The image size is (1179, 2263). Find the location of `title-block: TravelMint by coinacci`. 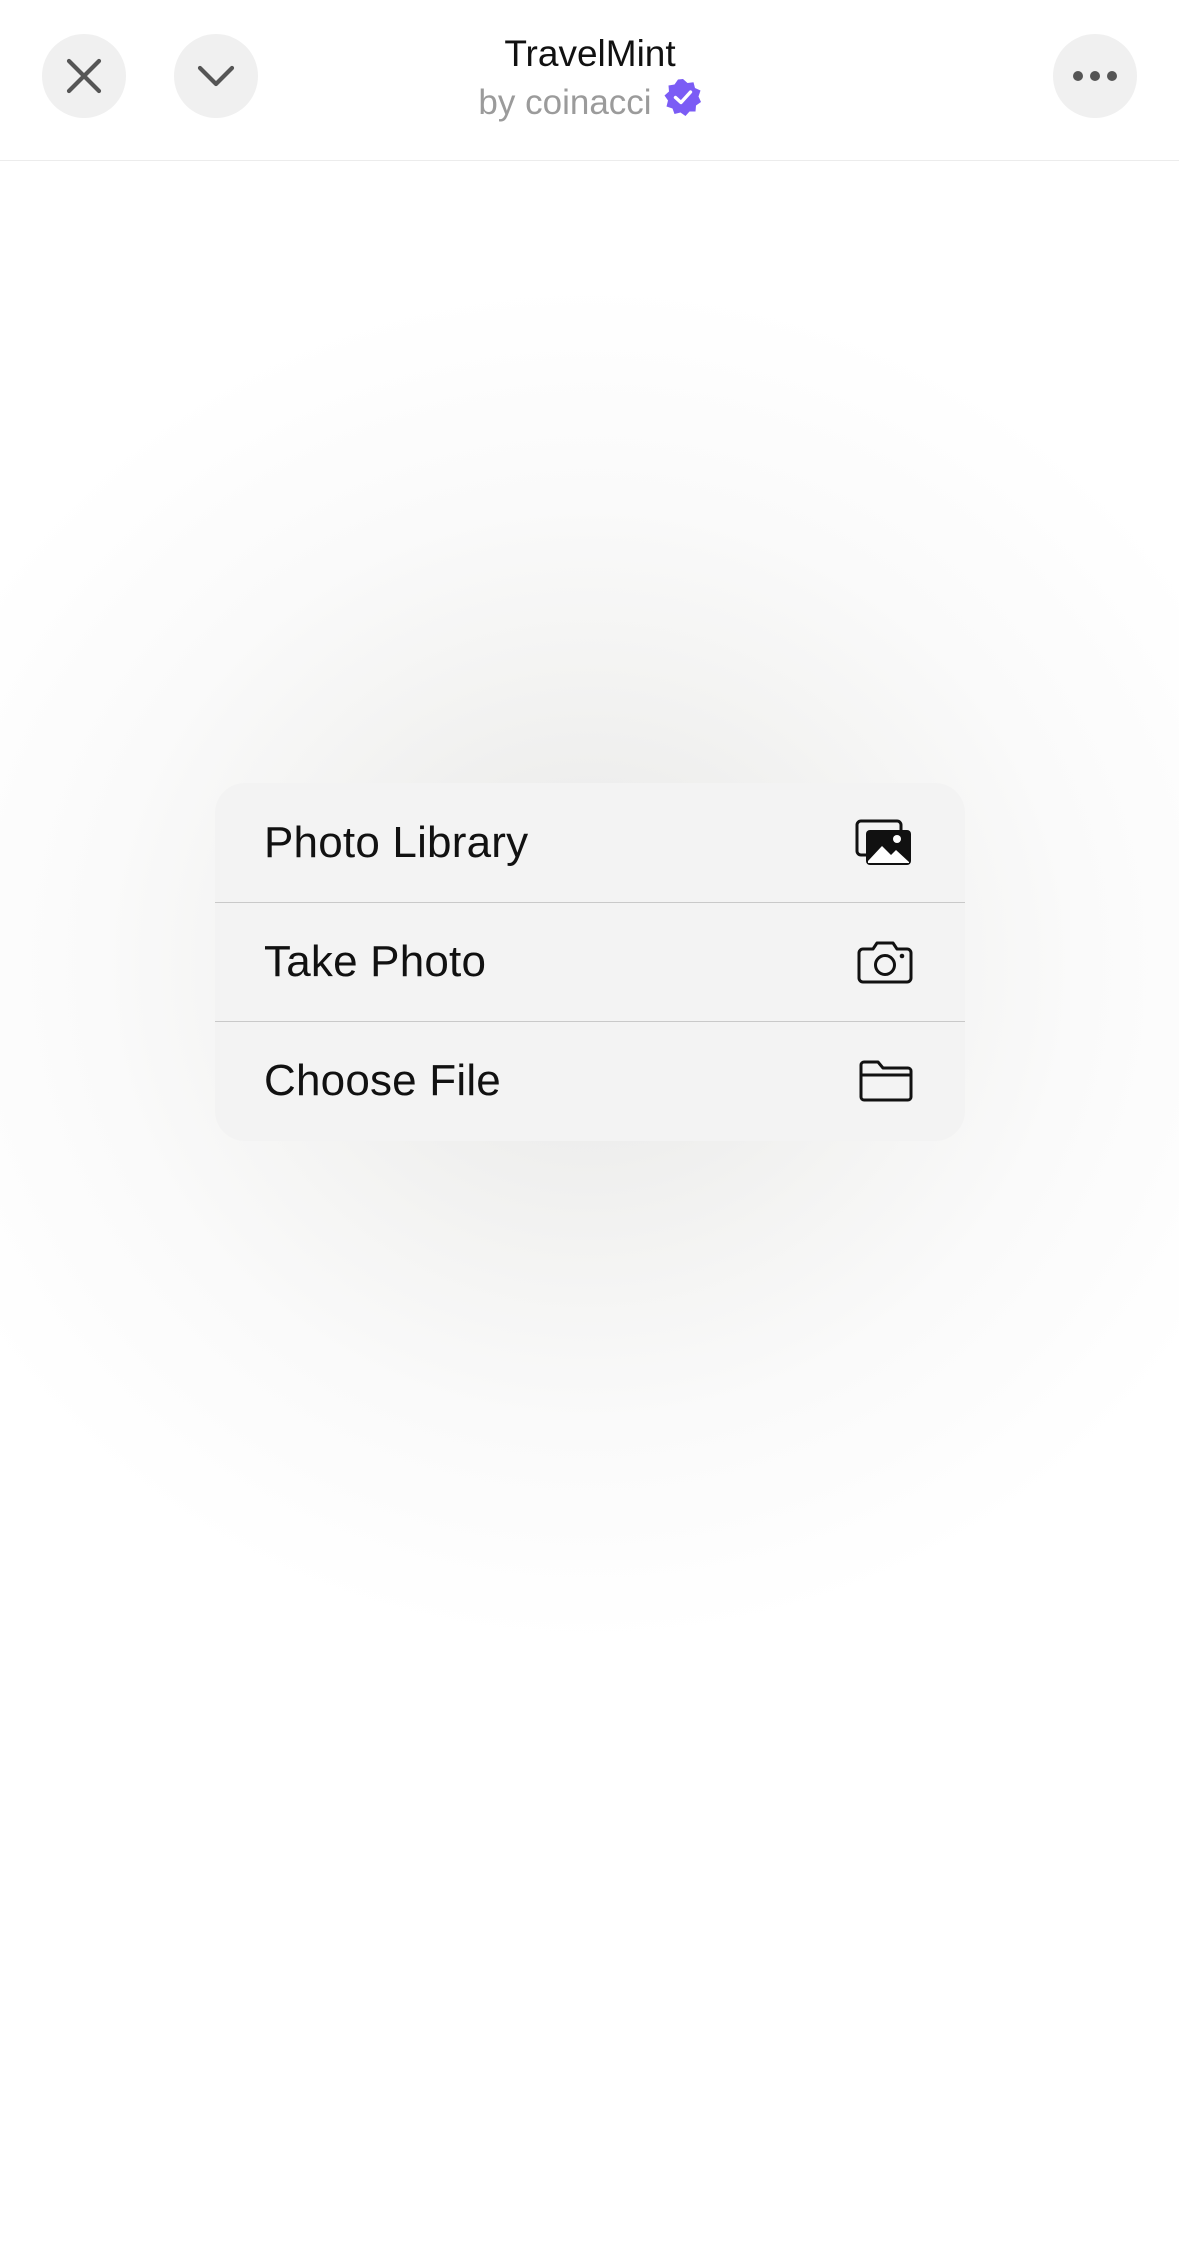

title-block: TravelMint by coinacci is located at coordinates (590, 78).